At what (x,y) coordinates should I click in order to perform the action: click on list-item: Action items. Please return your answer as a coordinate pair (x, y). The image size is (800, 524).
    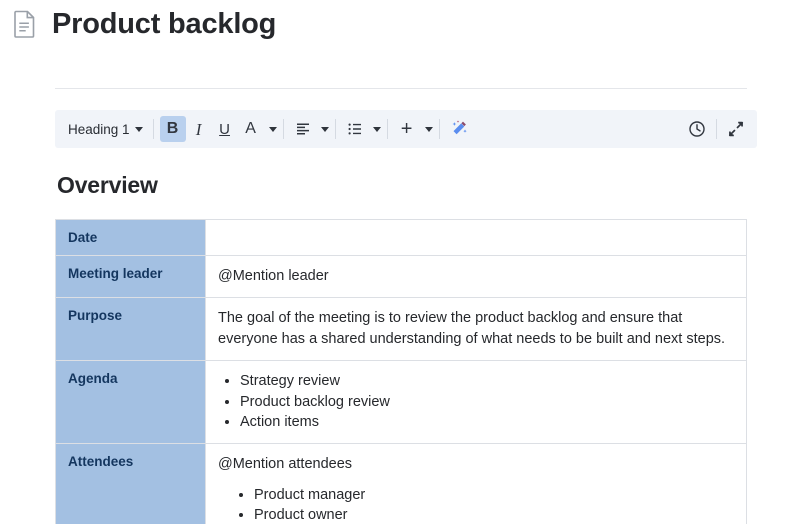
    Looking at the image, I should click on (487, 422).